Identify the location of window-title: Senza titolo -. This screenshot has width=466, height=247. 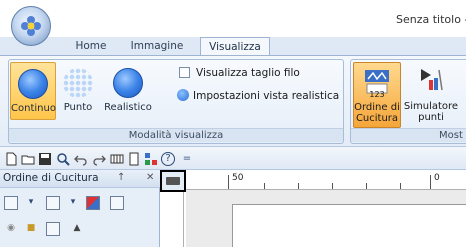
(431, 19).